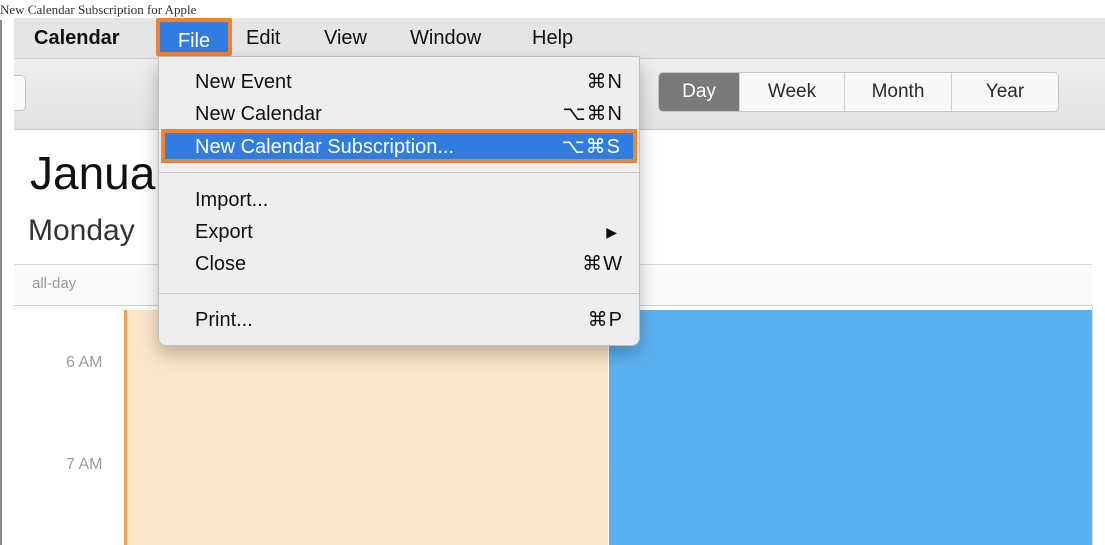 The height and width of the screenshot is (545, 1105). I want to click on toolbar-button-partial, so click(20, 93).